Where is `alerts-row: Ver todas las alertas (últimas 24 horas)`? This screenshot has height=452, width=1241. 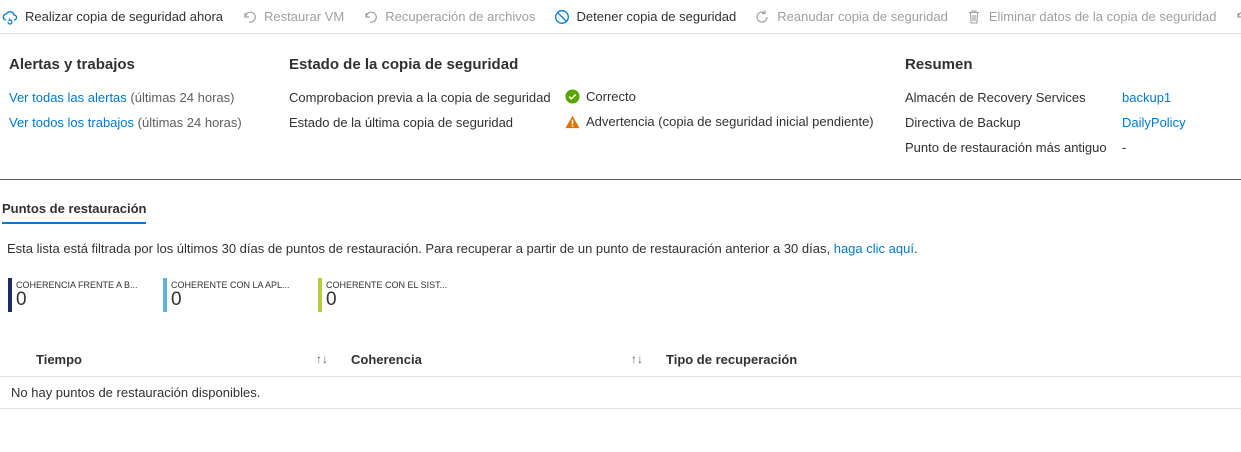 alerts-row: Ver todas las alertas (últimas 24 horas) is located at coordinates (121, 97).